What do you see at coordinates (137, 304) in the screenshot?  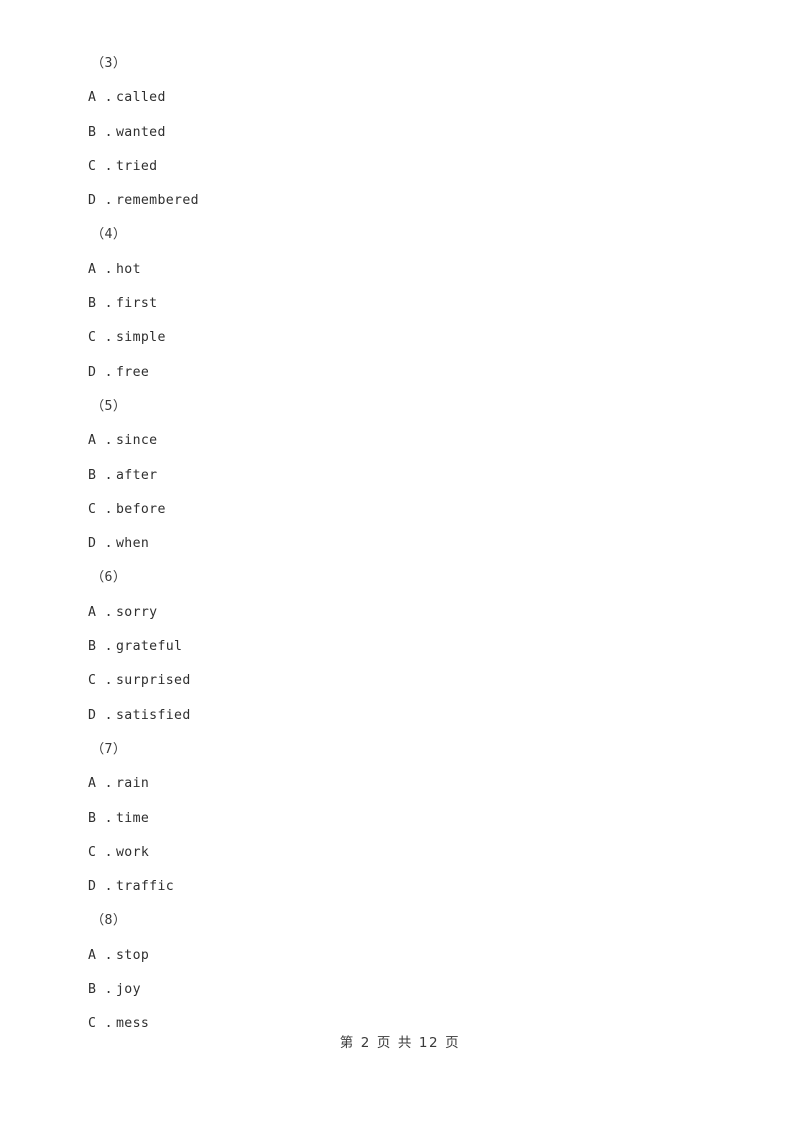 I see `option-text: first` at bounding box center [137, 304].